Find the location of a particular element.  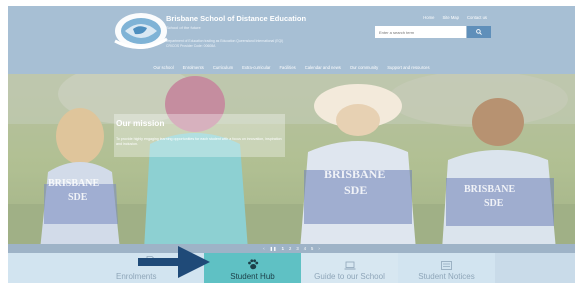

tab-student-notices: Student Notices is located at coordinates (446, 268).